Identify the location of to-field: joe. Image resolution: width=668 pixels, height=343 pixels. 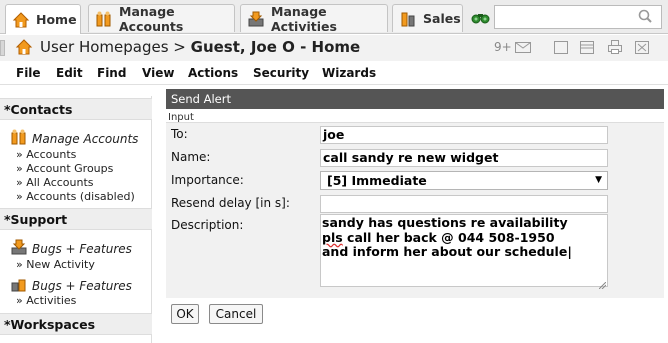
(464, 135).